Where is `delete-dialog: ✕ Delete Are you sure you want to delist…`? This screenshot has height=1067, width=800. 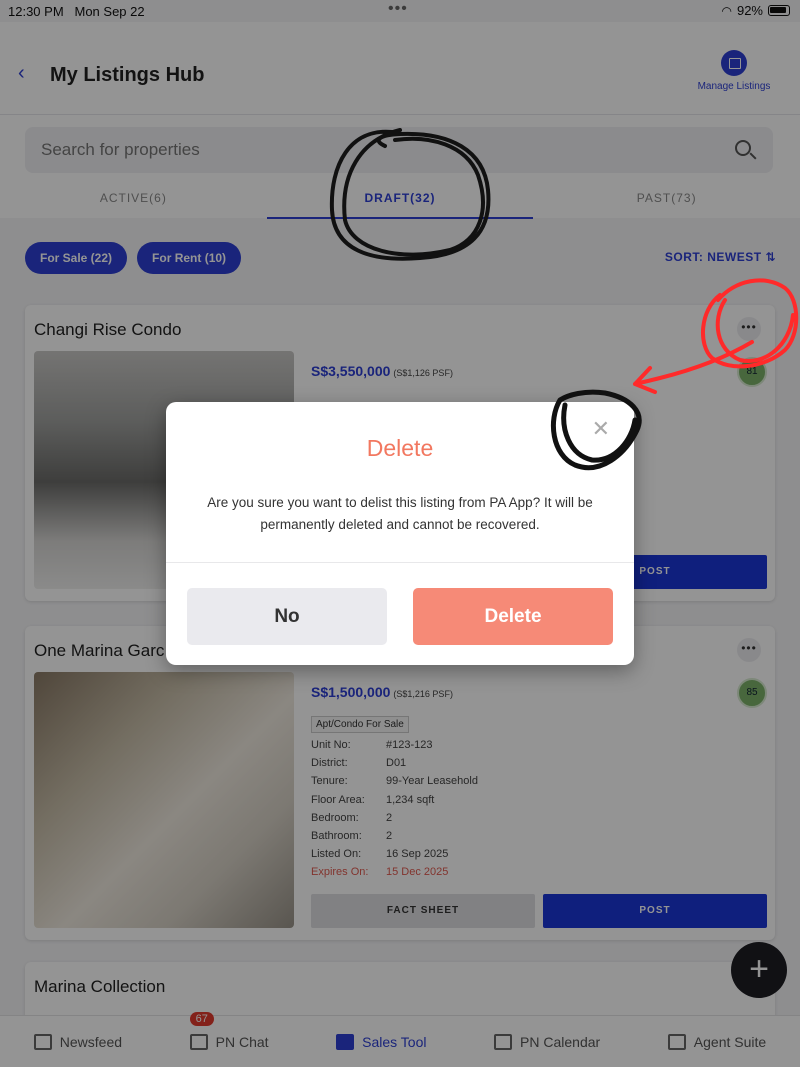 delete-dialog: ✕ Delete Are you sure you want to delist… is located at coordinates (400, 533).